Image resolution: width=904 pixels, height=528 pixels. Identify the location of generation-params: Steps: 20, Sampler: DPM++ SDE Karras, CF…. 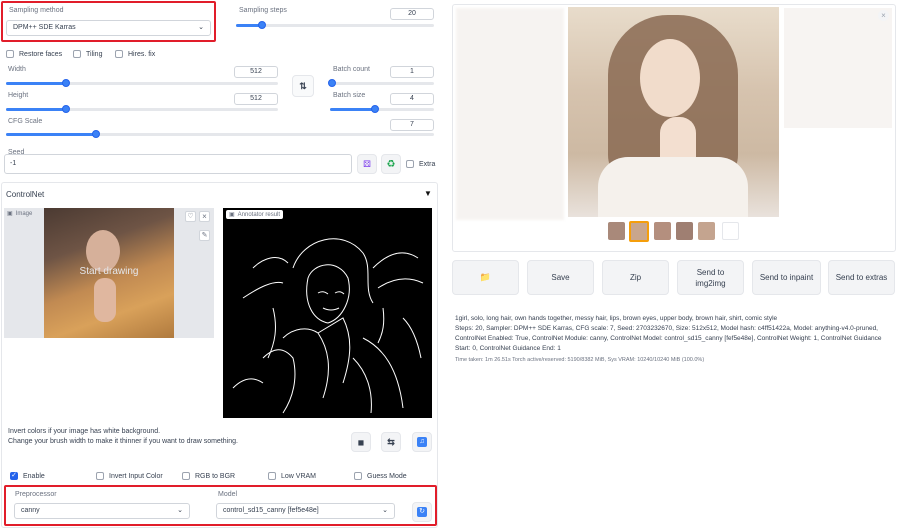
(668, 338).